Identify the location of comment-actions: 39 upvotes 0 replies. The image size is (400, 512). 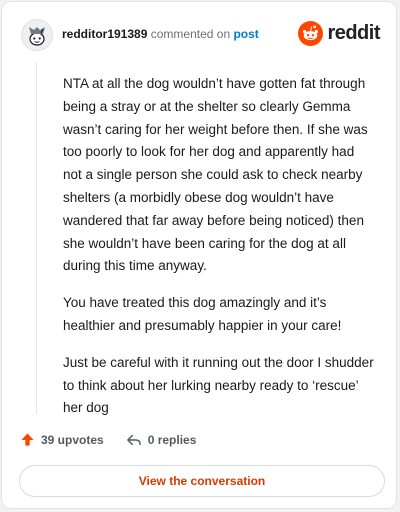
(108, 439).